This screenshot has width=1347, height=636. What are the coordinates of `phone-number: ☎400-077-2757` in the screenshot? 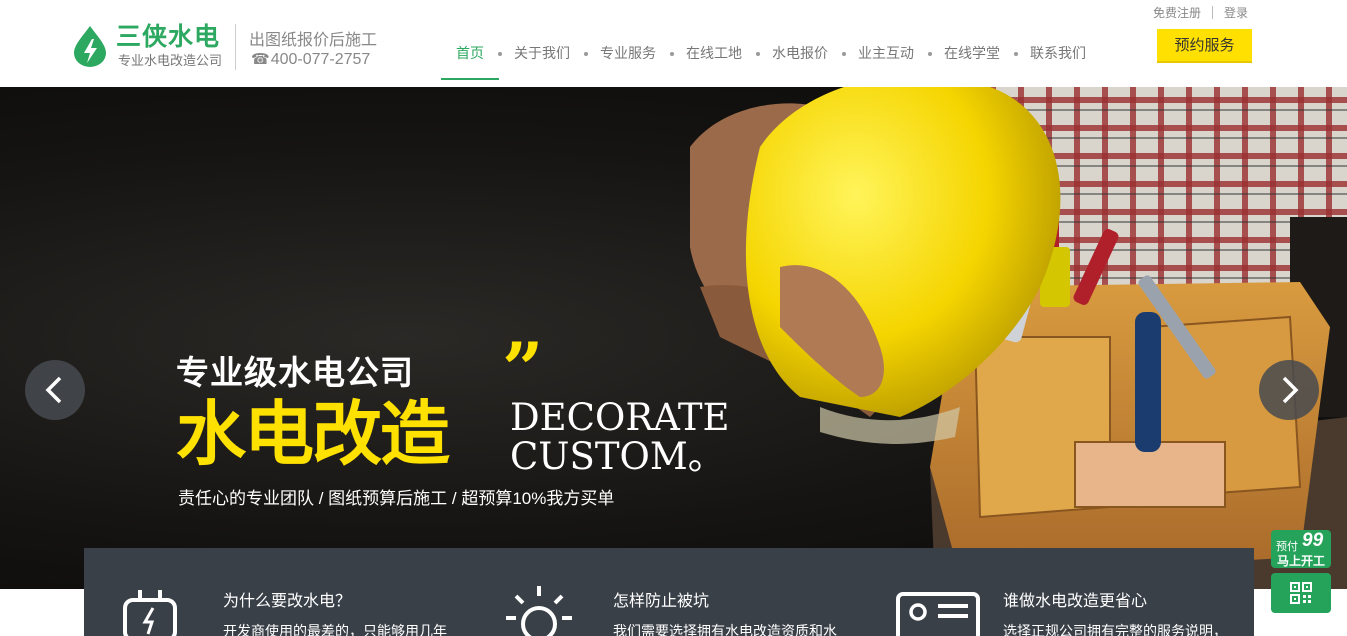 It's located at (310, 59).